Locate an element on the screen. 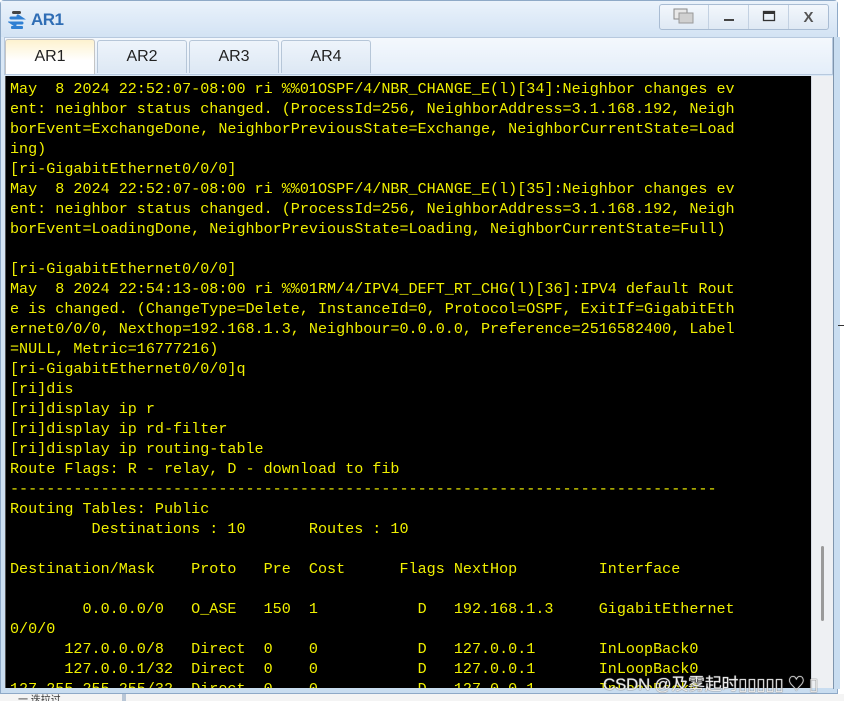 The height and width of the screenshot is (701, 844). router-icon is located at coordinates (17, 20).